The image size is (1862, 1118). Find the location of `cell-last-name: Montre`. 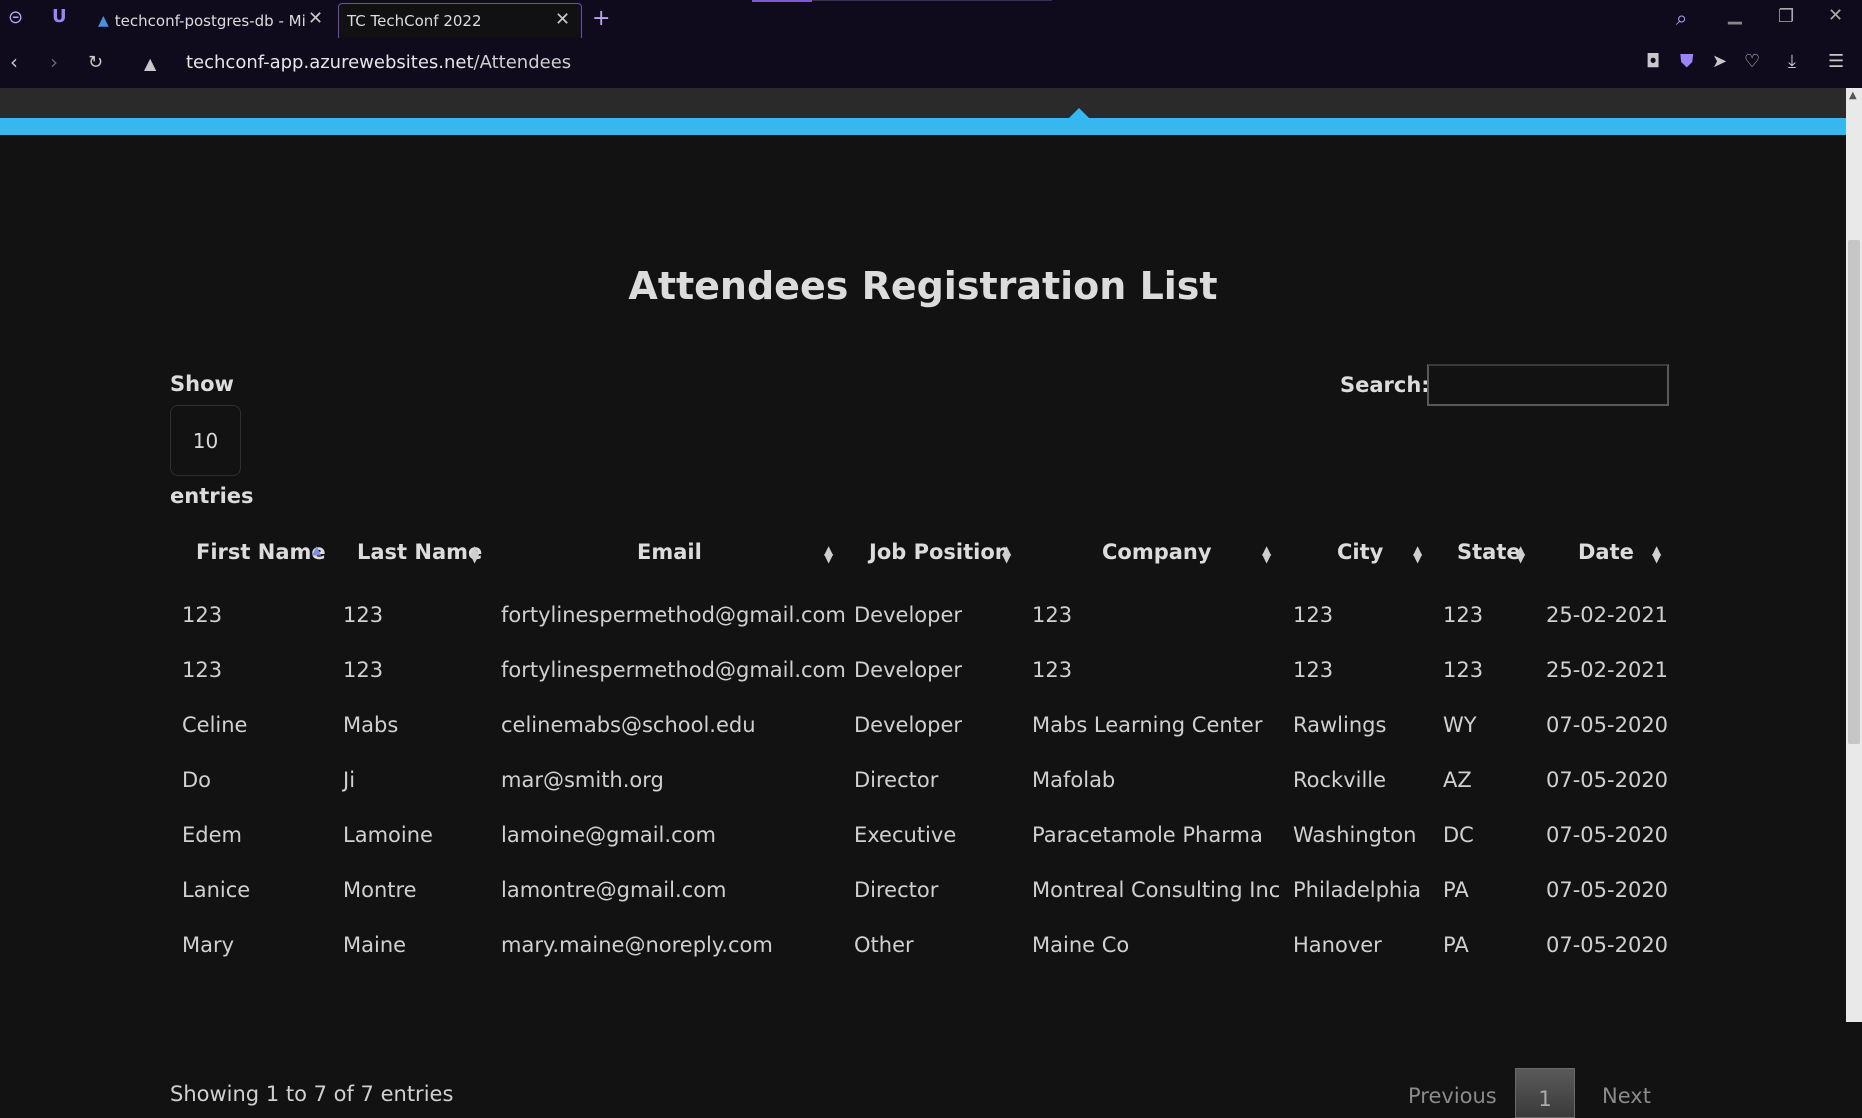

cell-last-name: Montre is located at coordinates (380, 890).